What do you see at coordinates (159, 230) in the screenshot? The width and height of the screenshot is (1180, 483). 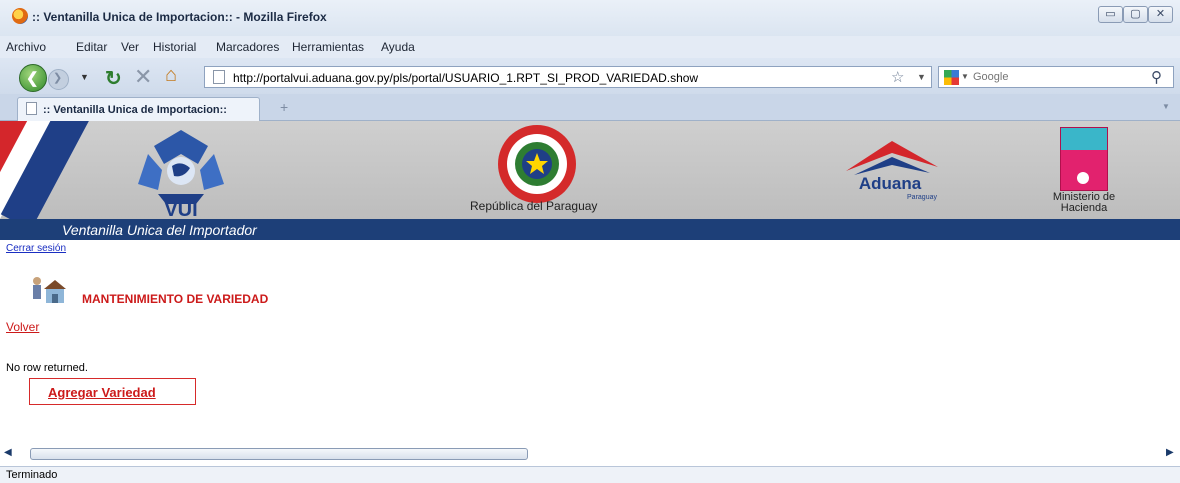 I see `portal-title: Ventanilla Unica del Importador` at bounding box center [159, 230].